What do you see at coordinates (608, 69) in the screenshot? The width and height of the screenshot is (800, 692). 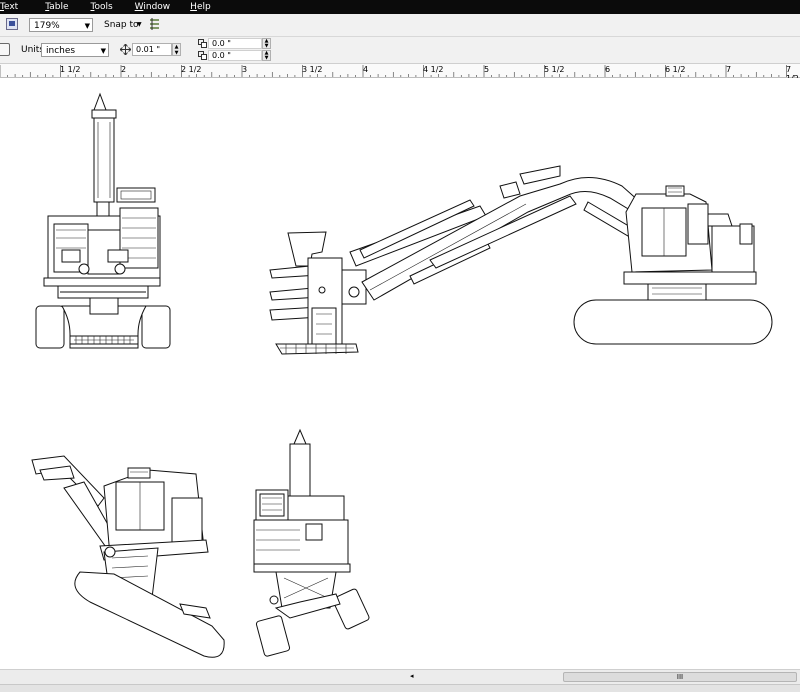 I see `ruler-label: 6` at bounding box center [608, 69].